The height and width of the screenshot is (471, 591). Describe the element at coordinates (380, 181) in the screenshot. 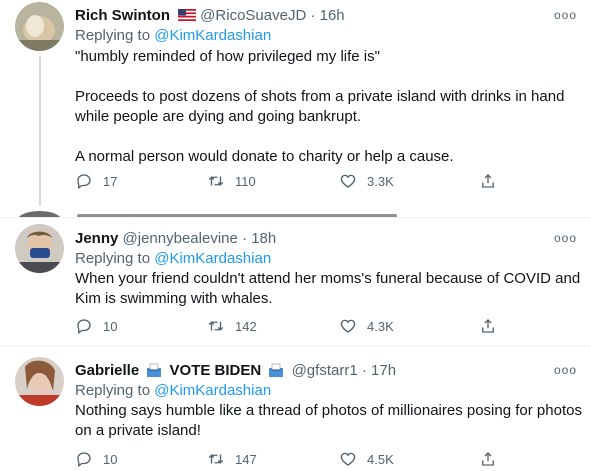

I see `like-count: 3.3K` at that location.